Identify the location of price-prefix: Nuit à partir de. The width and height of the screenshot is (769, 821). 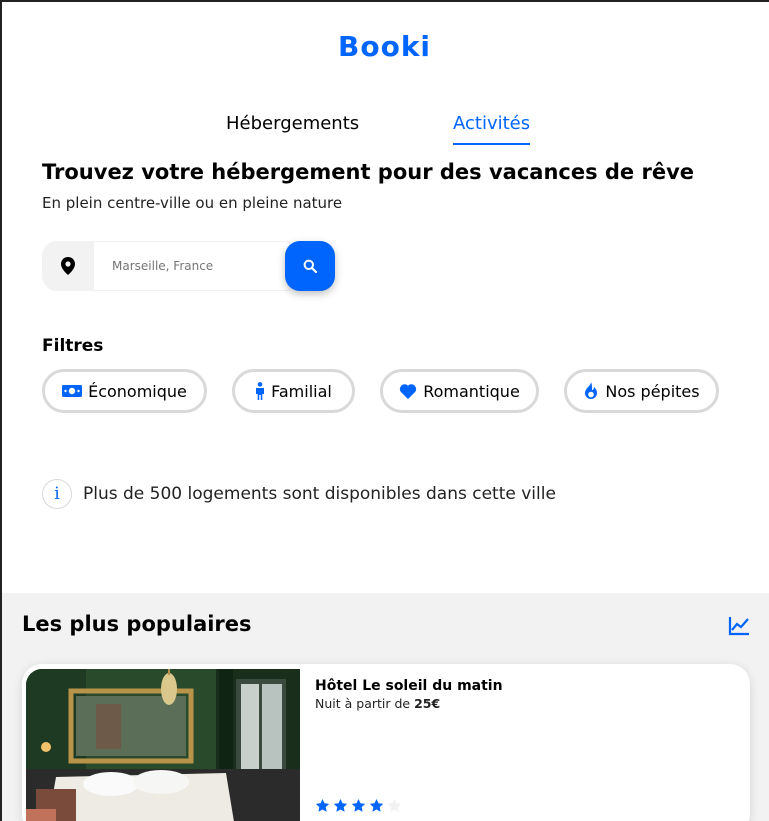
(365, 703).